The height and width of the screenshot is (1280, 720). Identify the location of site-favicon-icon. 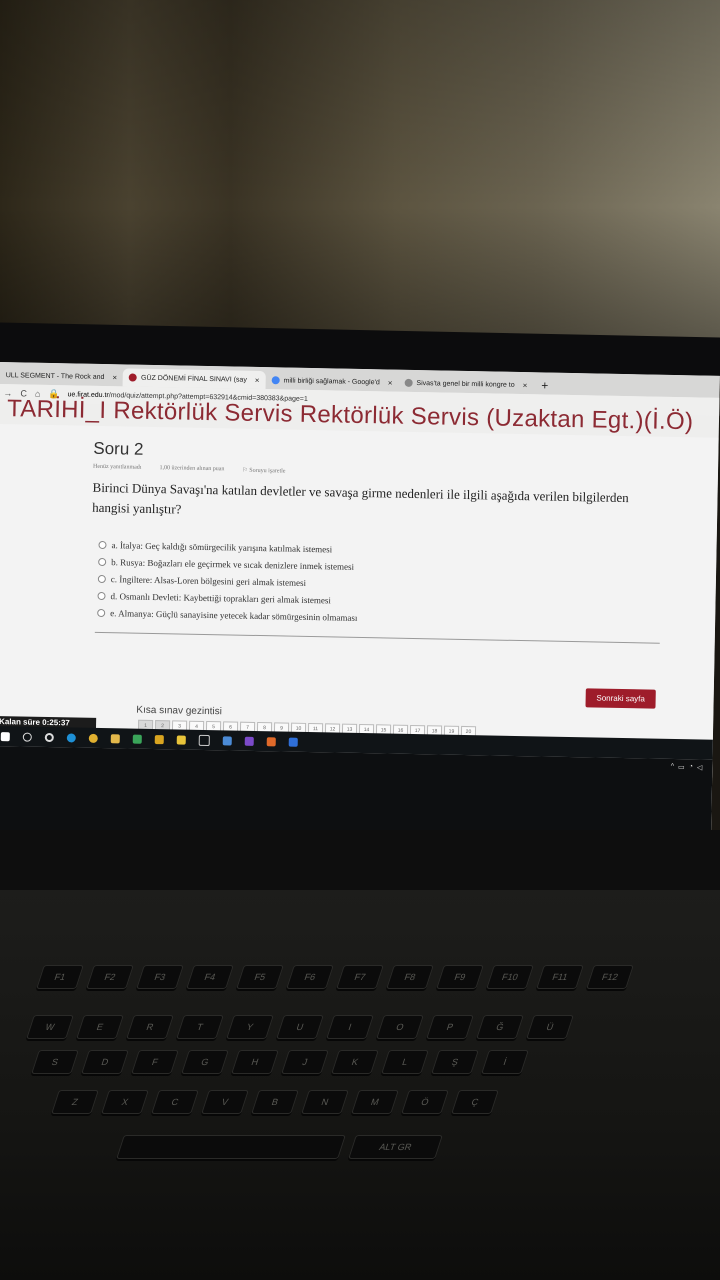
(133, 377).